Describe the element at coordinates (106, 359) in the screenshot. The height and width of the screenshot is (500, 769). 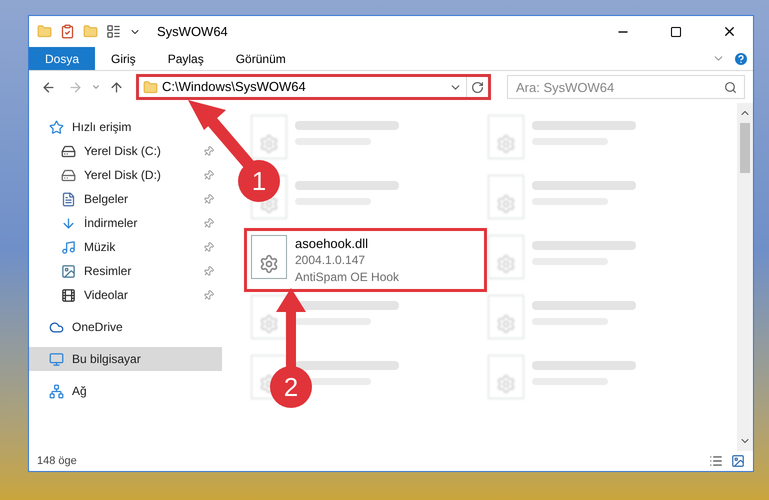
I see `sidebar-label: Bu bilgisayar` at that location.